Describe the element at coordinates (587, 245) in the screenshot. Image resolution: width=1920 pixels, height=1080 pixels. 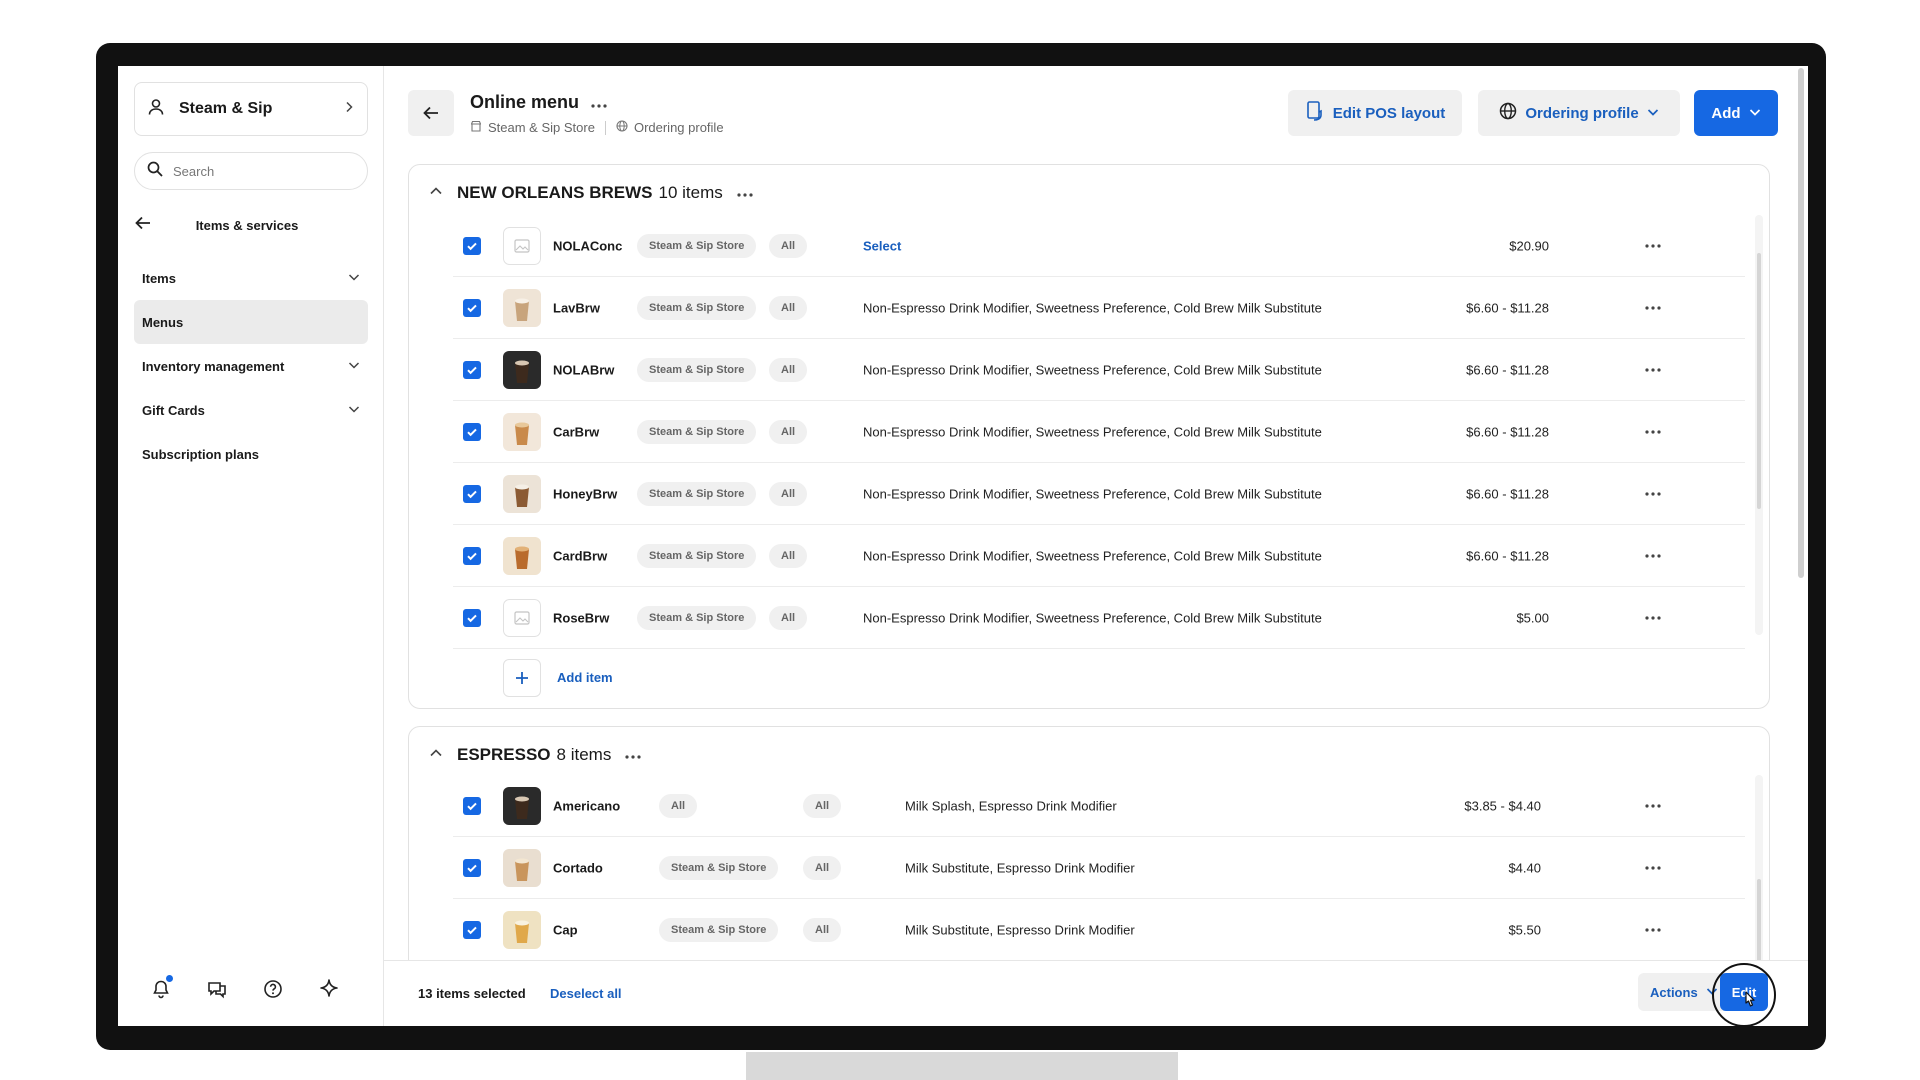
I see `item-name: NOLAConc` at that location.